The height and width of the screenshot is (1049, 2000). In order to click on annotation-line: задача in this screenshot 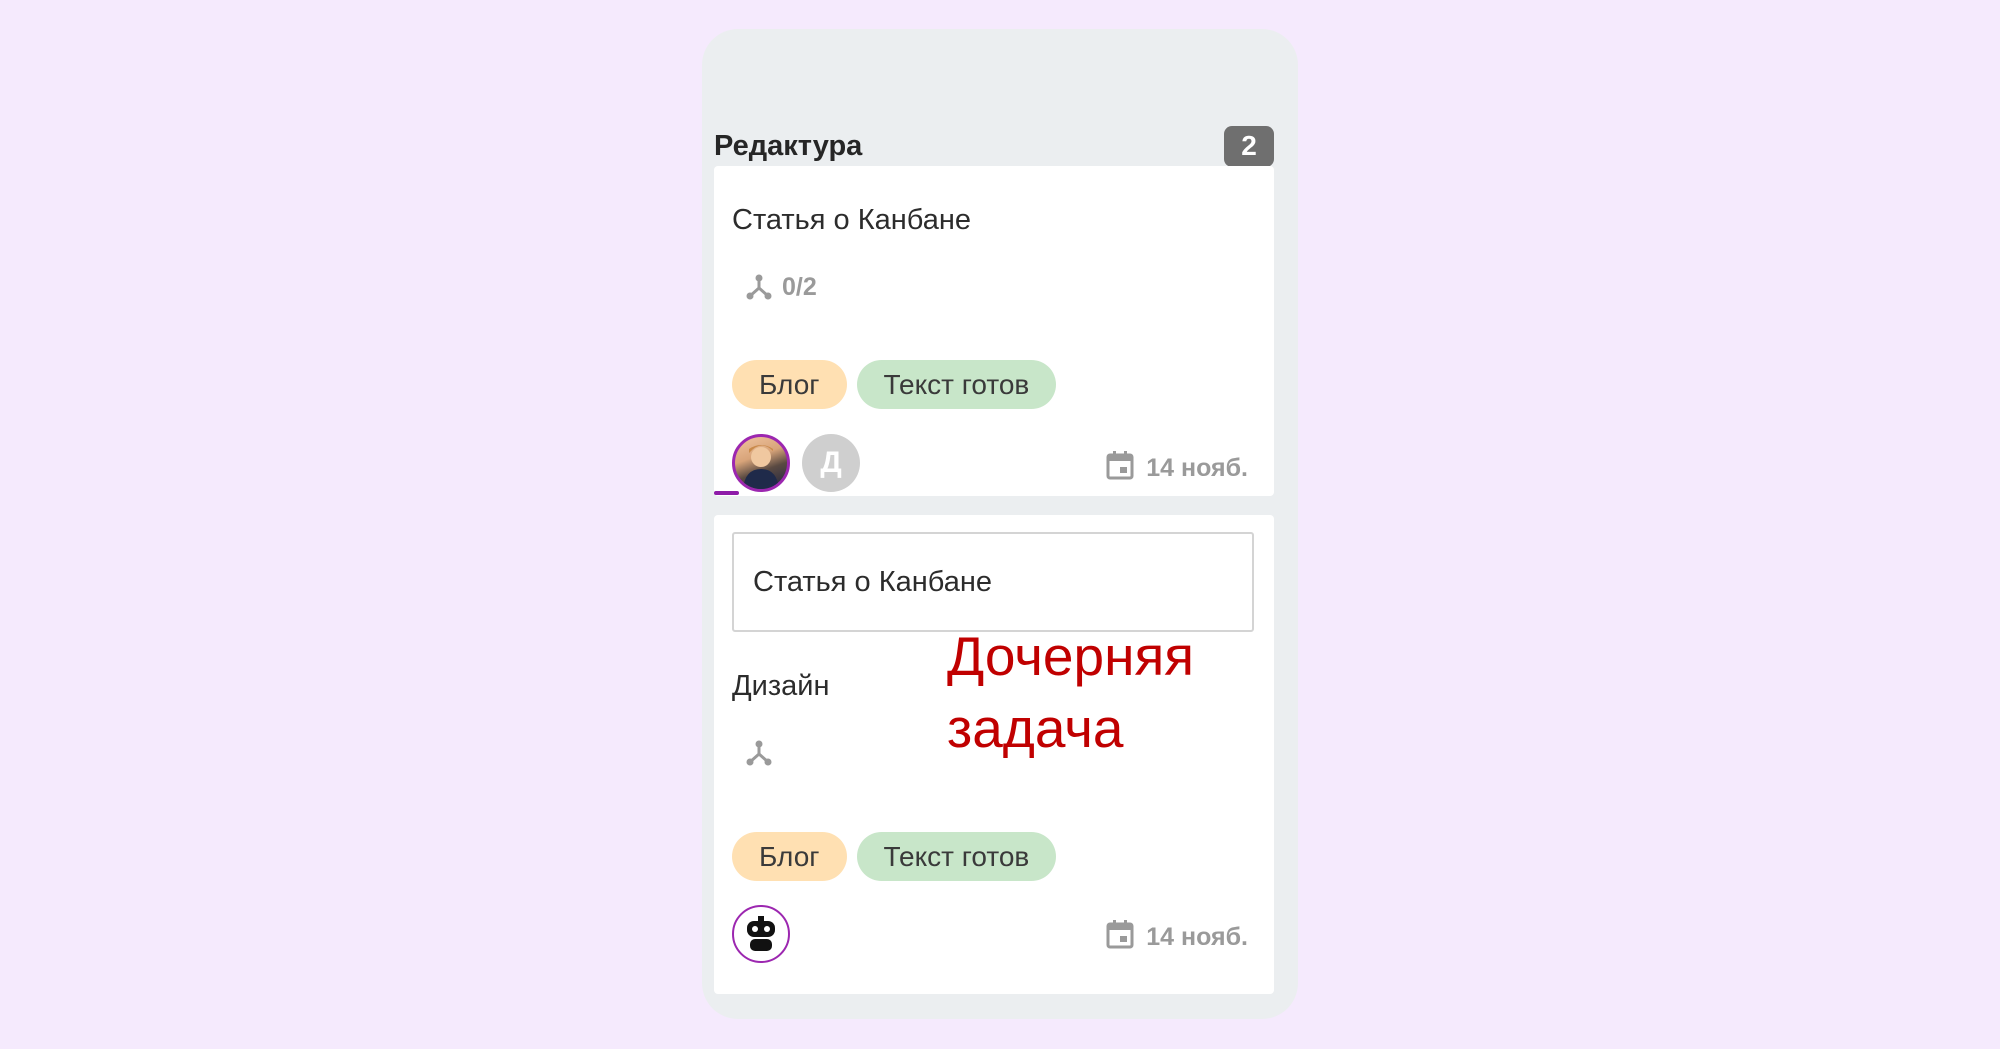, I will do `click(1035, 728)`.